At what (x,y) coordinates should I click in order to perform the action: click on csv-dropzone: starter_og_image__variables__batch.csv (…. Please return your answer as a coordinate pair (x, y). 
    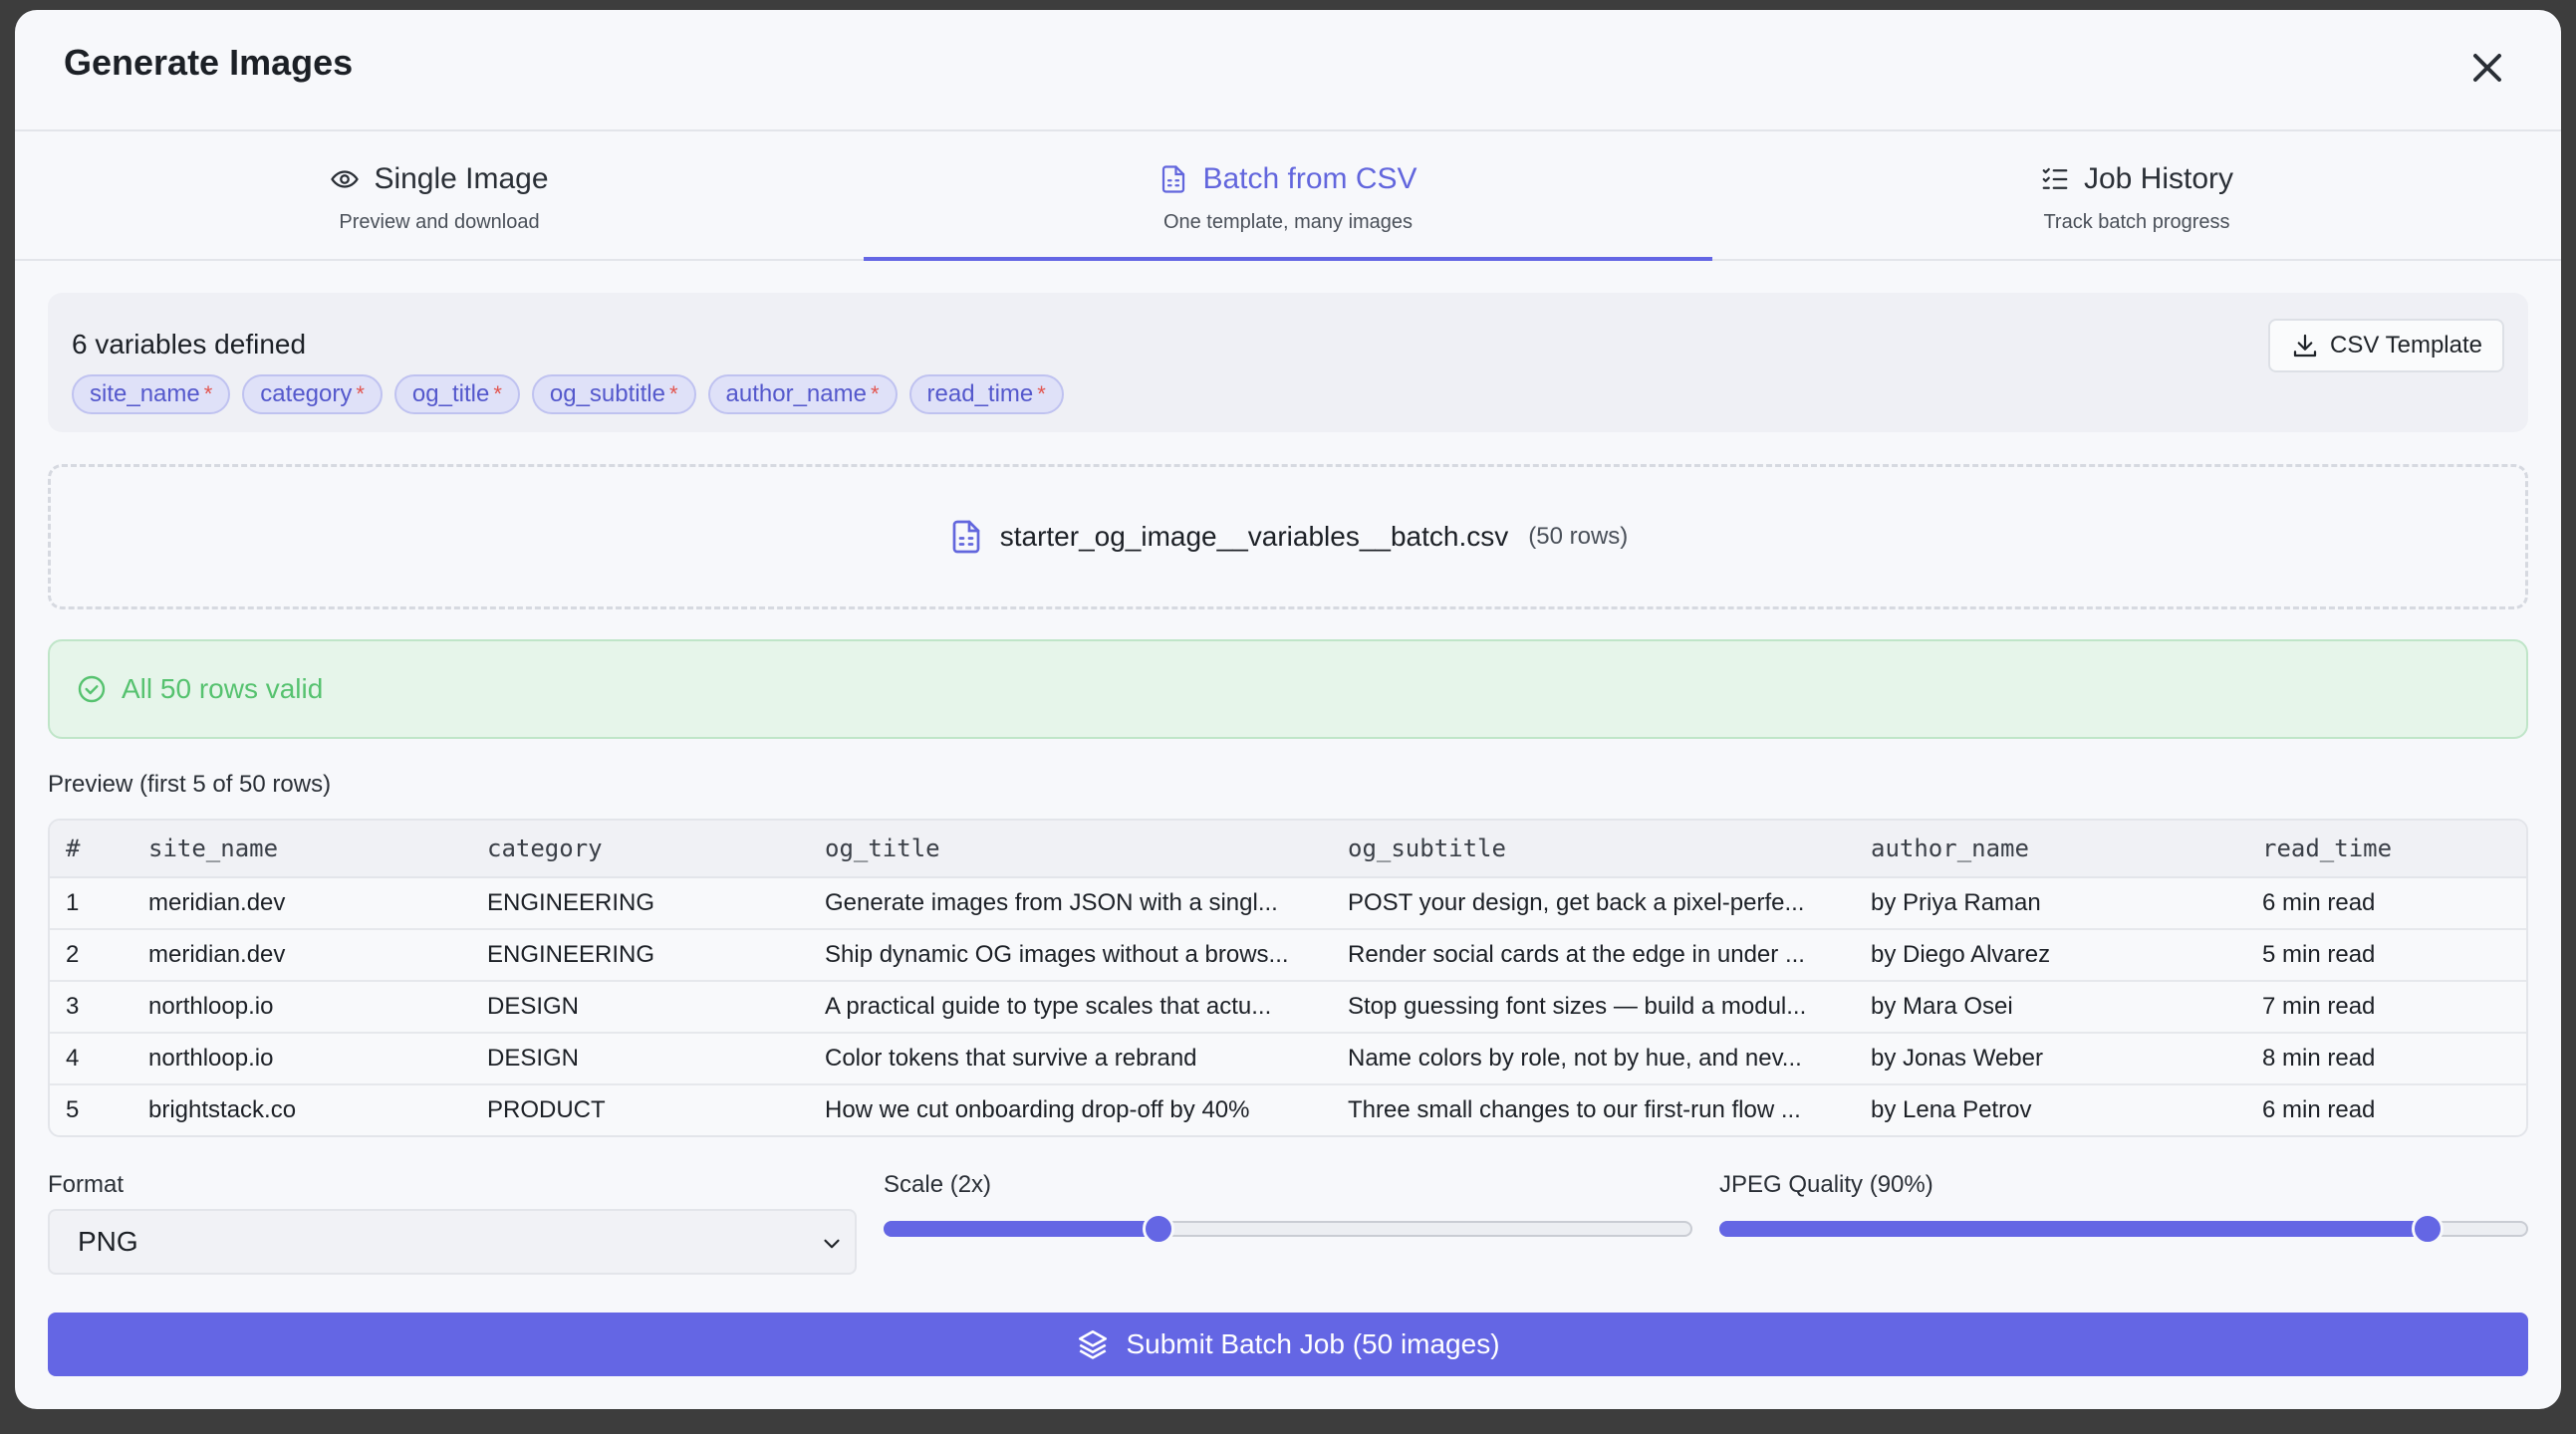
    Looking at the image, I should click on (1288, 536).